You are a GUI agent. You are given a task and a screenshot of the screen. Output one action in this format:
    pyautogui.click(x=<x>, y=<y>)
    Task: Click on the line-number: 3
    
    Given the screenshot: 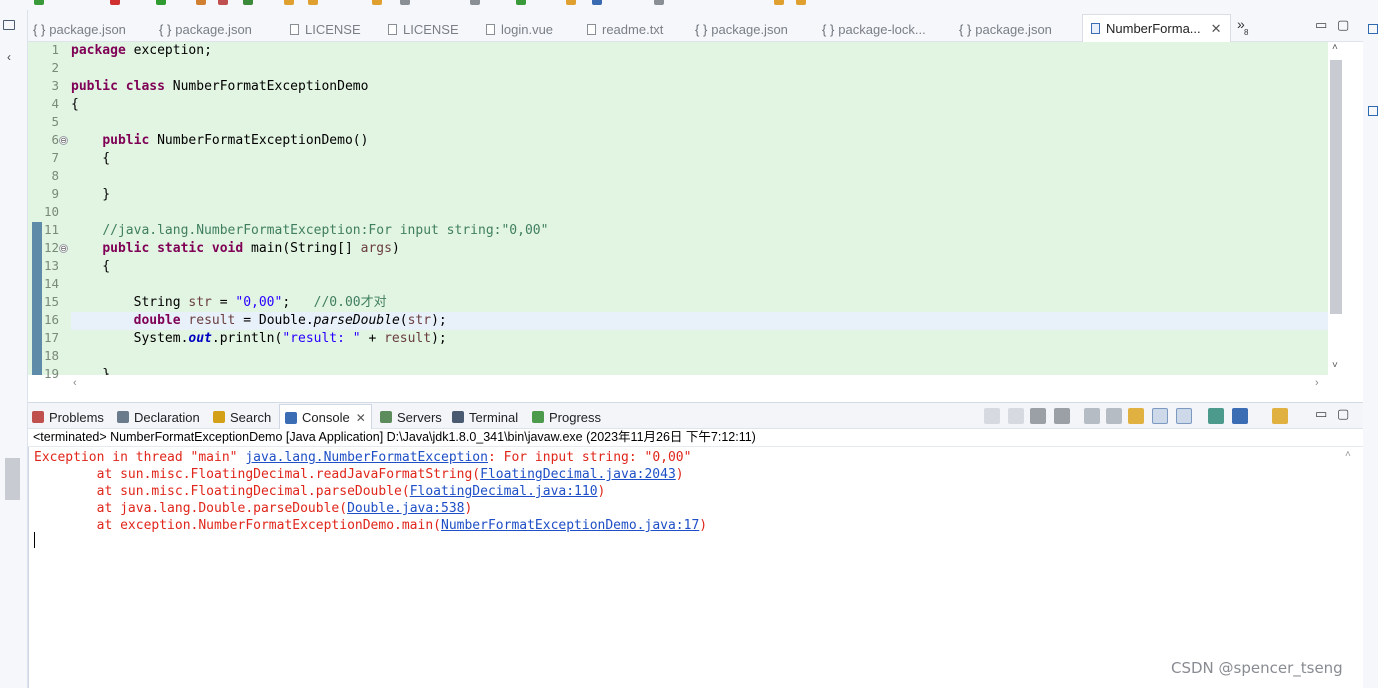 What is the action you would take?
    pyautogui.click(x=55, y=85)
    